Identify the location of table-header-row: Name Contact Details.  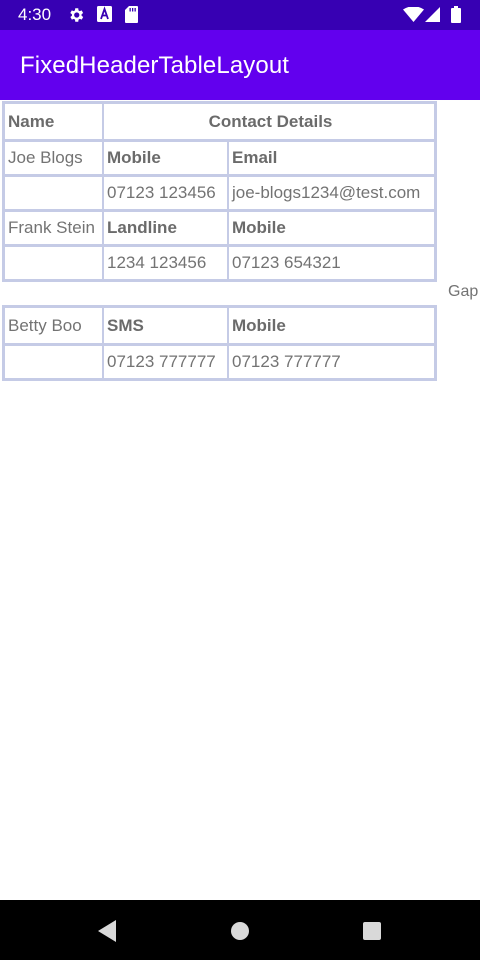
(219, 121).